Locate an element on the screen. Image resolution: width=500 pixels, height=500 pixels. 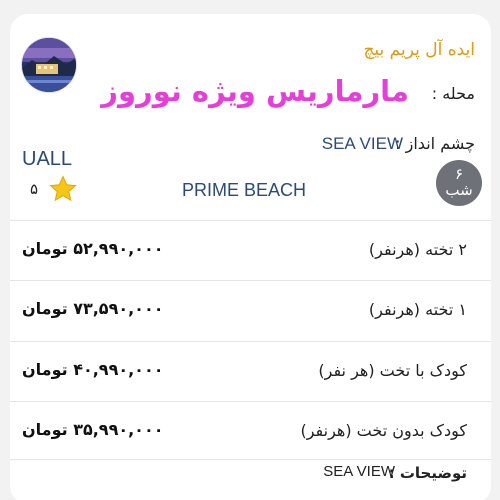
hotel-photo-icon is located at coordinates (49, 65).